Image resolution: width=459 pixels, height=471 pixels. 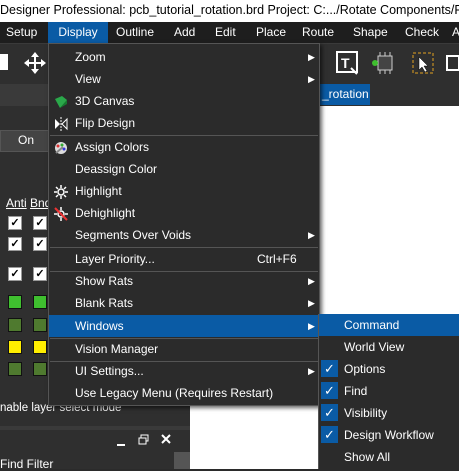 What do you see at coordinates (184, 101) in the screenshot?
I see `menu-item-3d-canvas: 3D Canvas` at bounding box center [184, 101].